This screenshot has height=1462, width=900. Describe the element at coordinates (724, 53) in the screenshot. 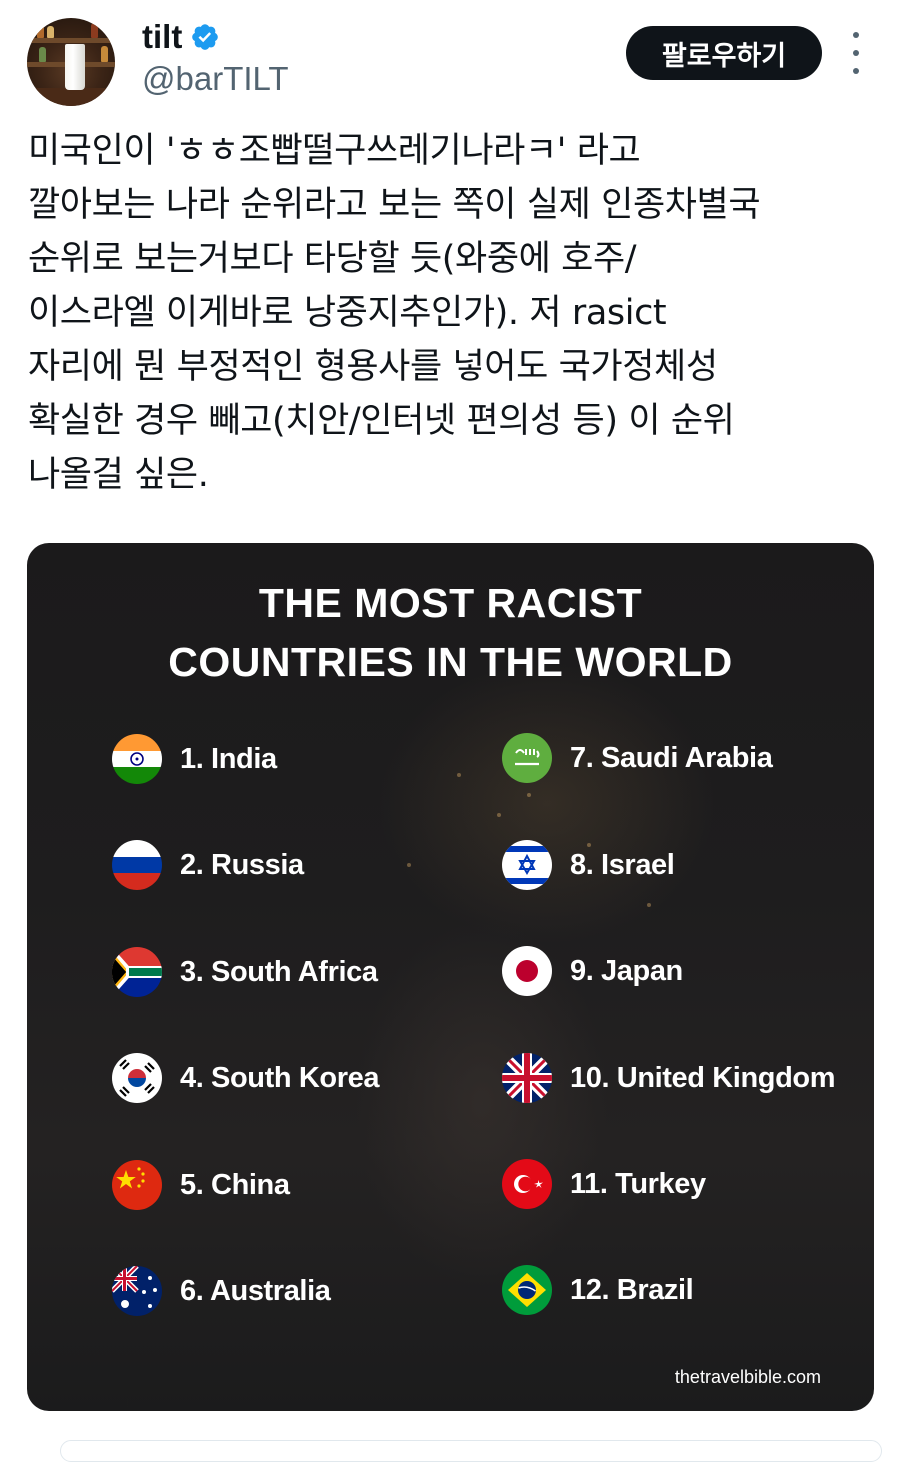

I see `follow-button: 팔로우하기` at that location.